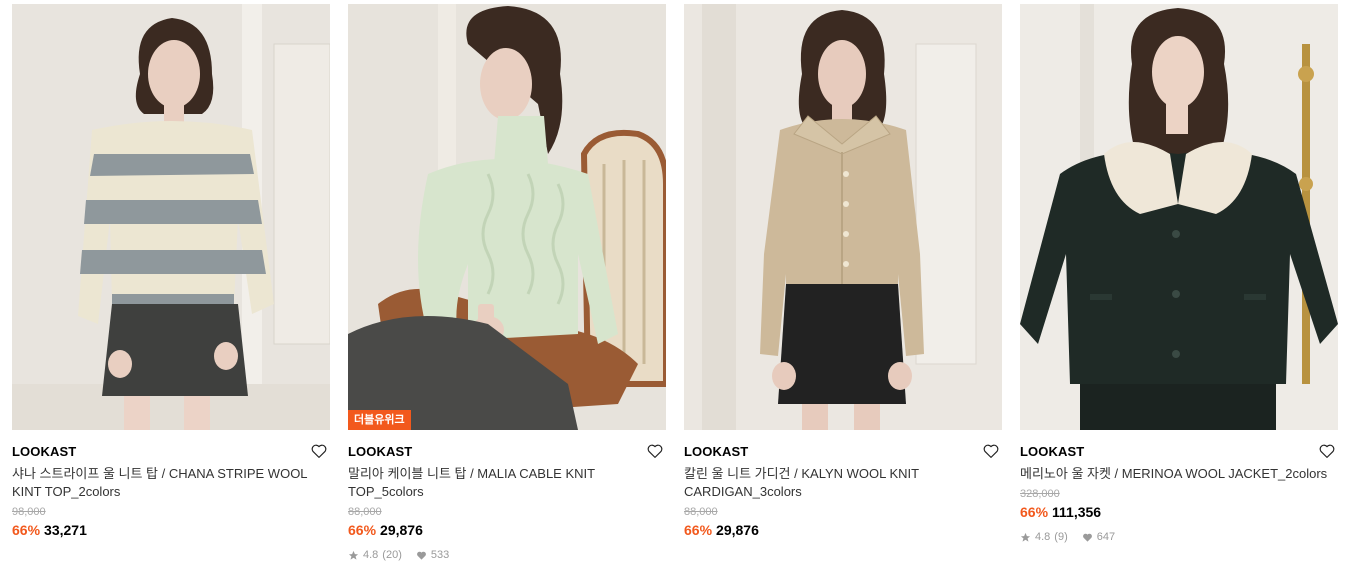  What do you see at coordinates (1179, 512) in the screenshot?
I see `price-row: 66% 111,356` at bounding box center [1179, 512].